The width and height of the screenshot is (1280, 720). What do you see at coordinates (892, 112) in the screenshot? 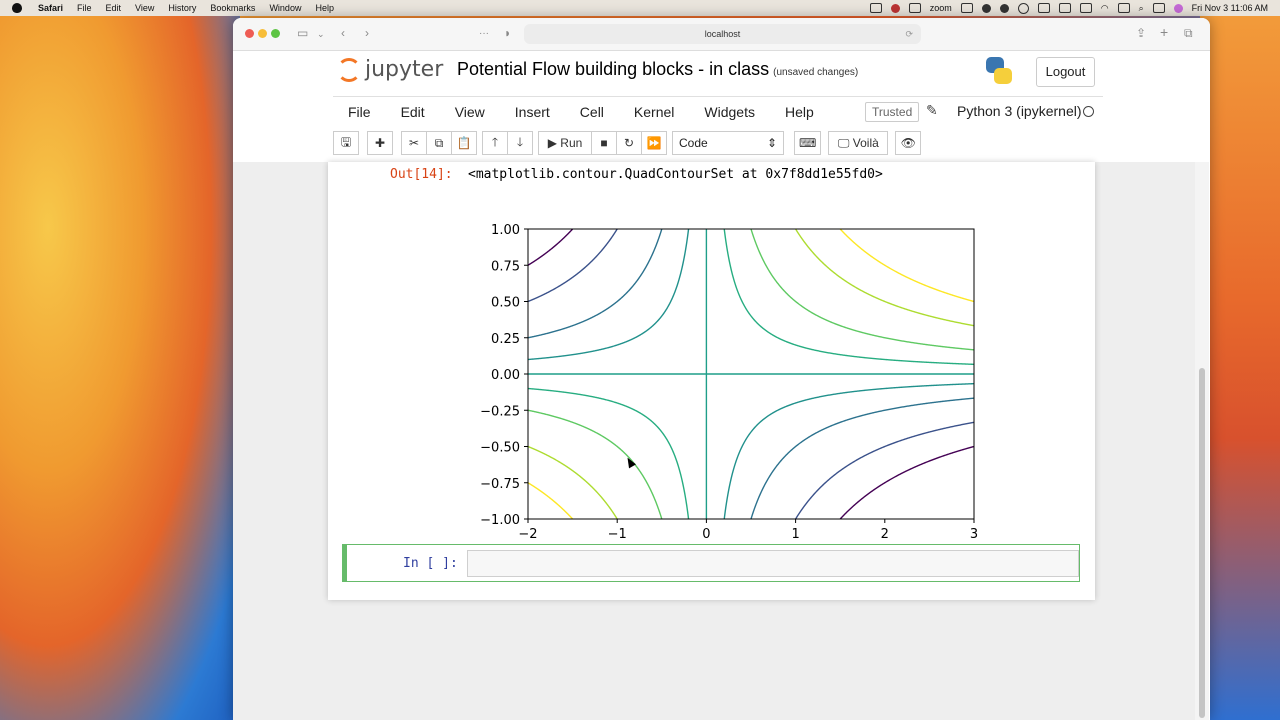
I see `trusted-badge: Trusted` at bounding box center [892, 112].